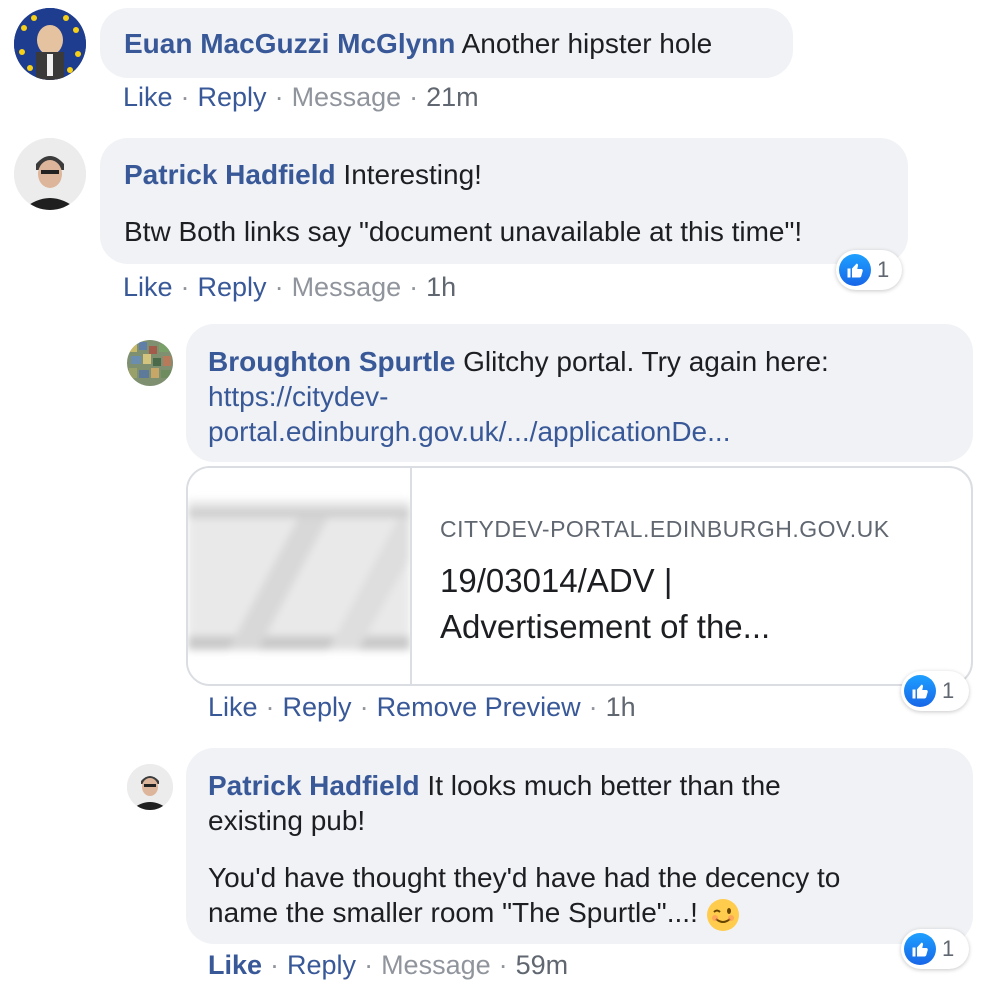 This screenshot has height=1002, width=994. I want to click on comment-text: Interesting!, so click(412, 174).